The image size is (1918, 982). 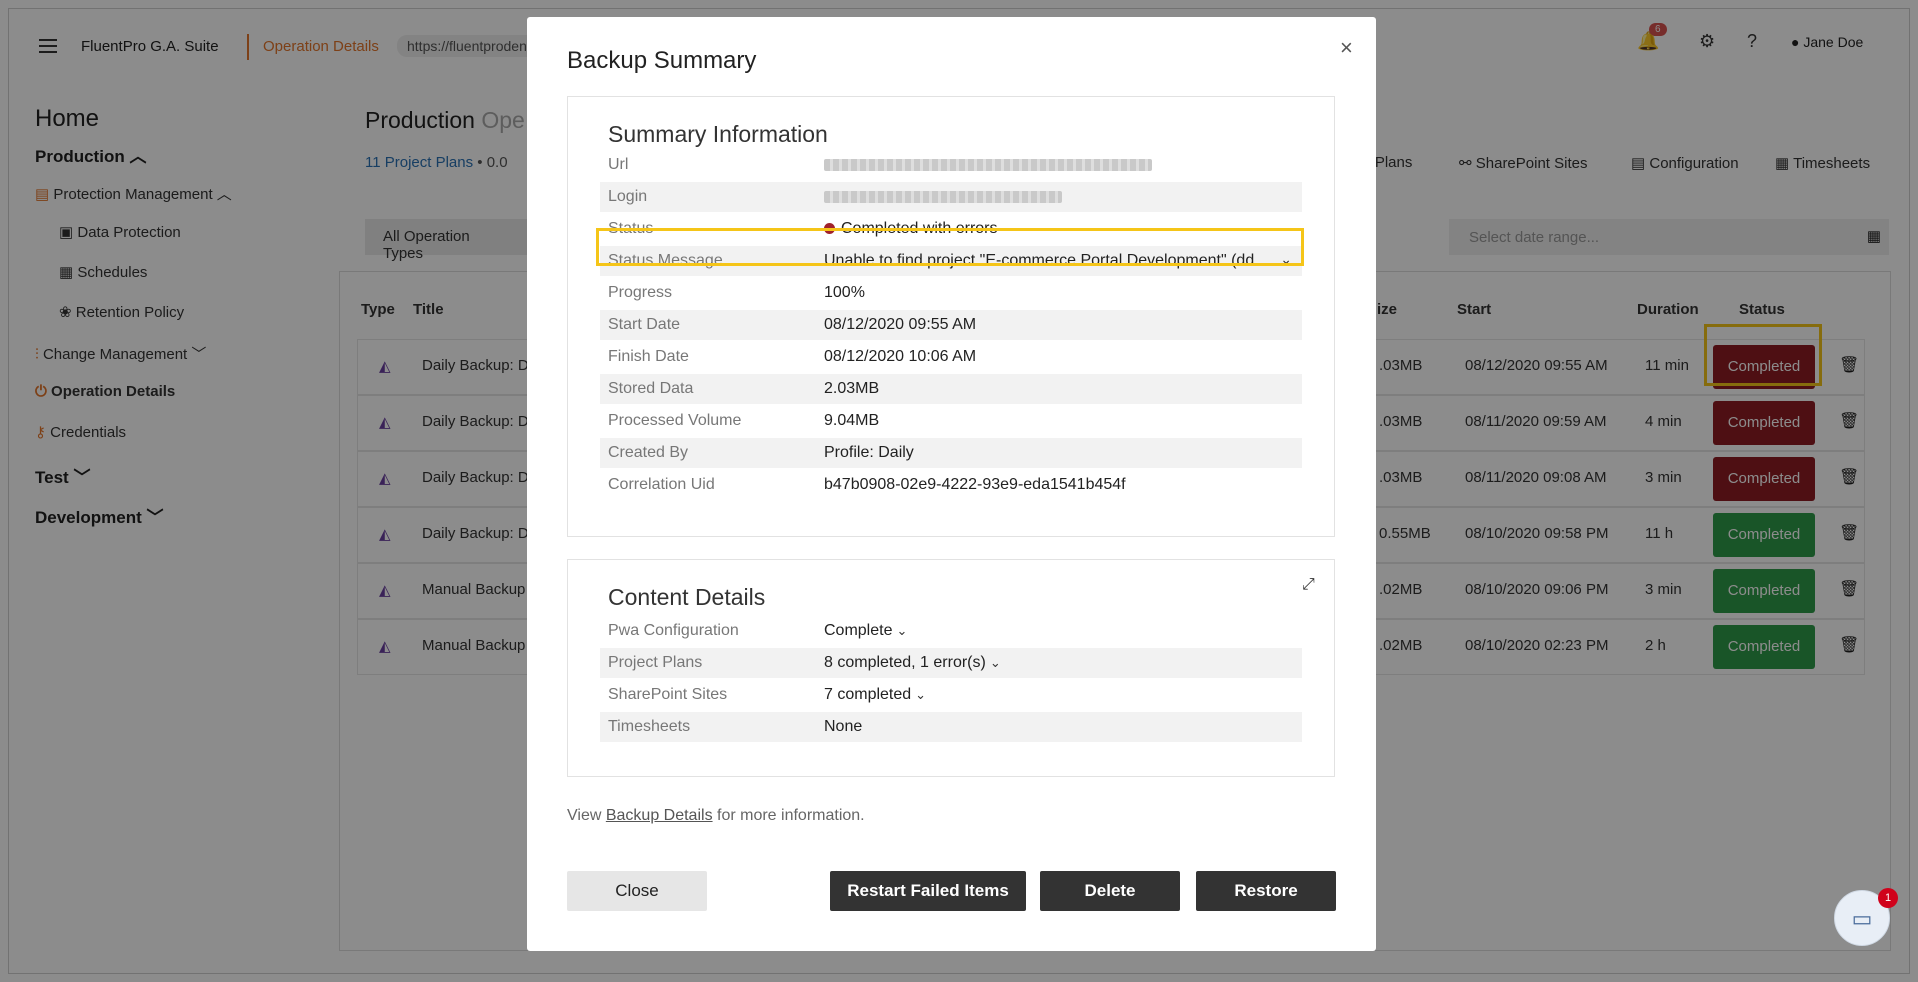 I want to click on kv-value: 08/12/2020 10:06 AM, so click(x=900, y=357).